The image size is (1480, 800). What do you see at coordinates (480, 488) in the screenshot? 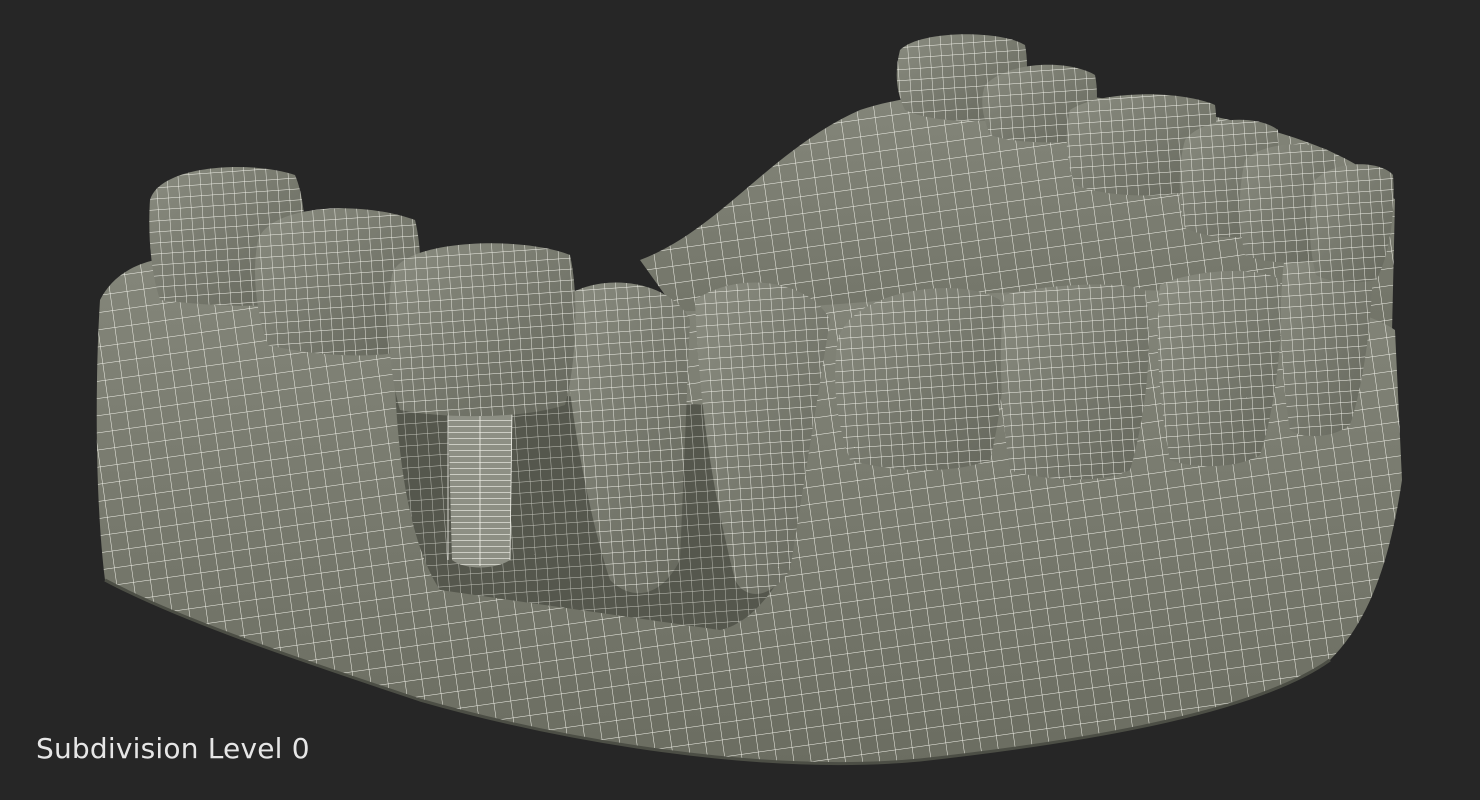
I see `implant-screw` at bounding box center [480, 488].